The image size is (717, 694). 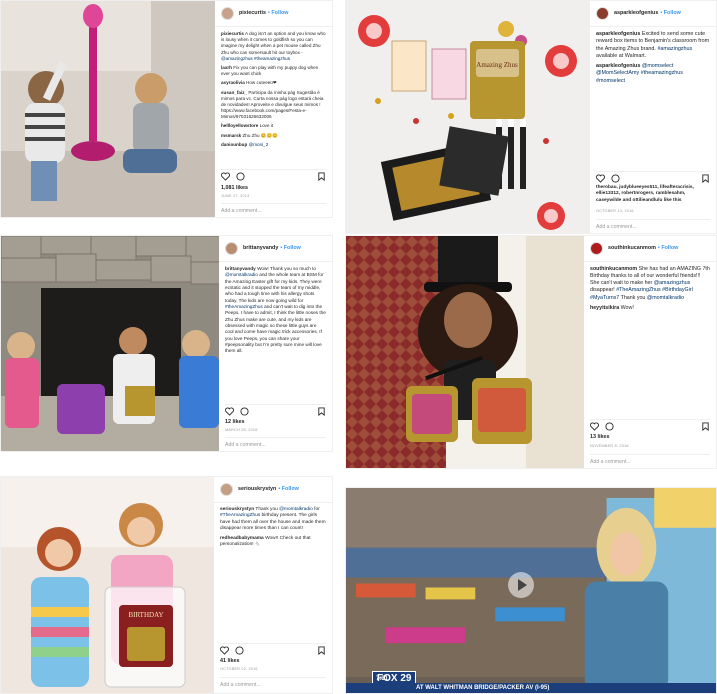 I want to click on username: pixiecurtis, so click(x=252, y=13).